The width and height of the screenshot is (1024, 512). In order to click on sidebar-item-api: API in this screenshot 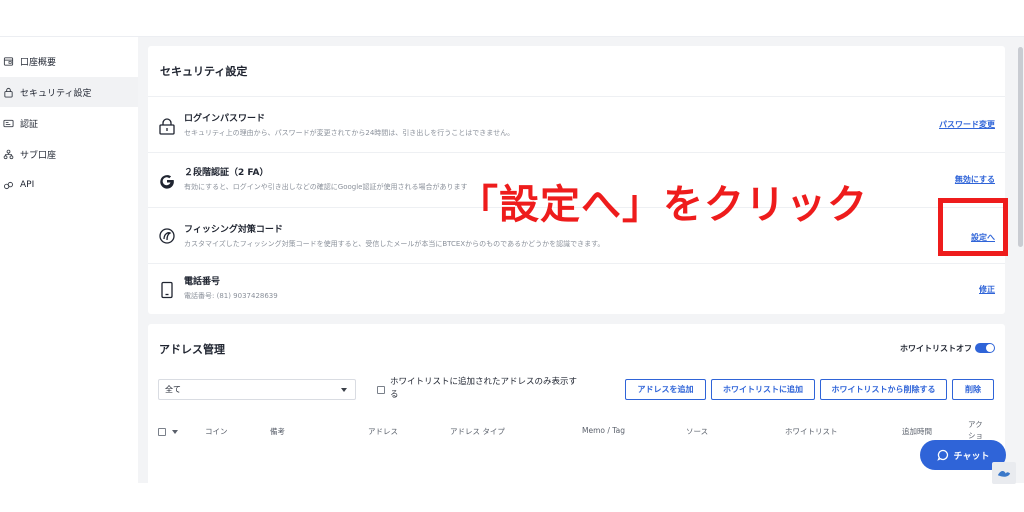, I will do `click(69, 185)`.